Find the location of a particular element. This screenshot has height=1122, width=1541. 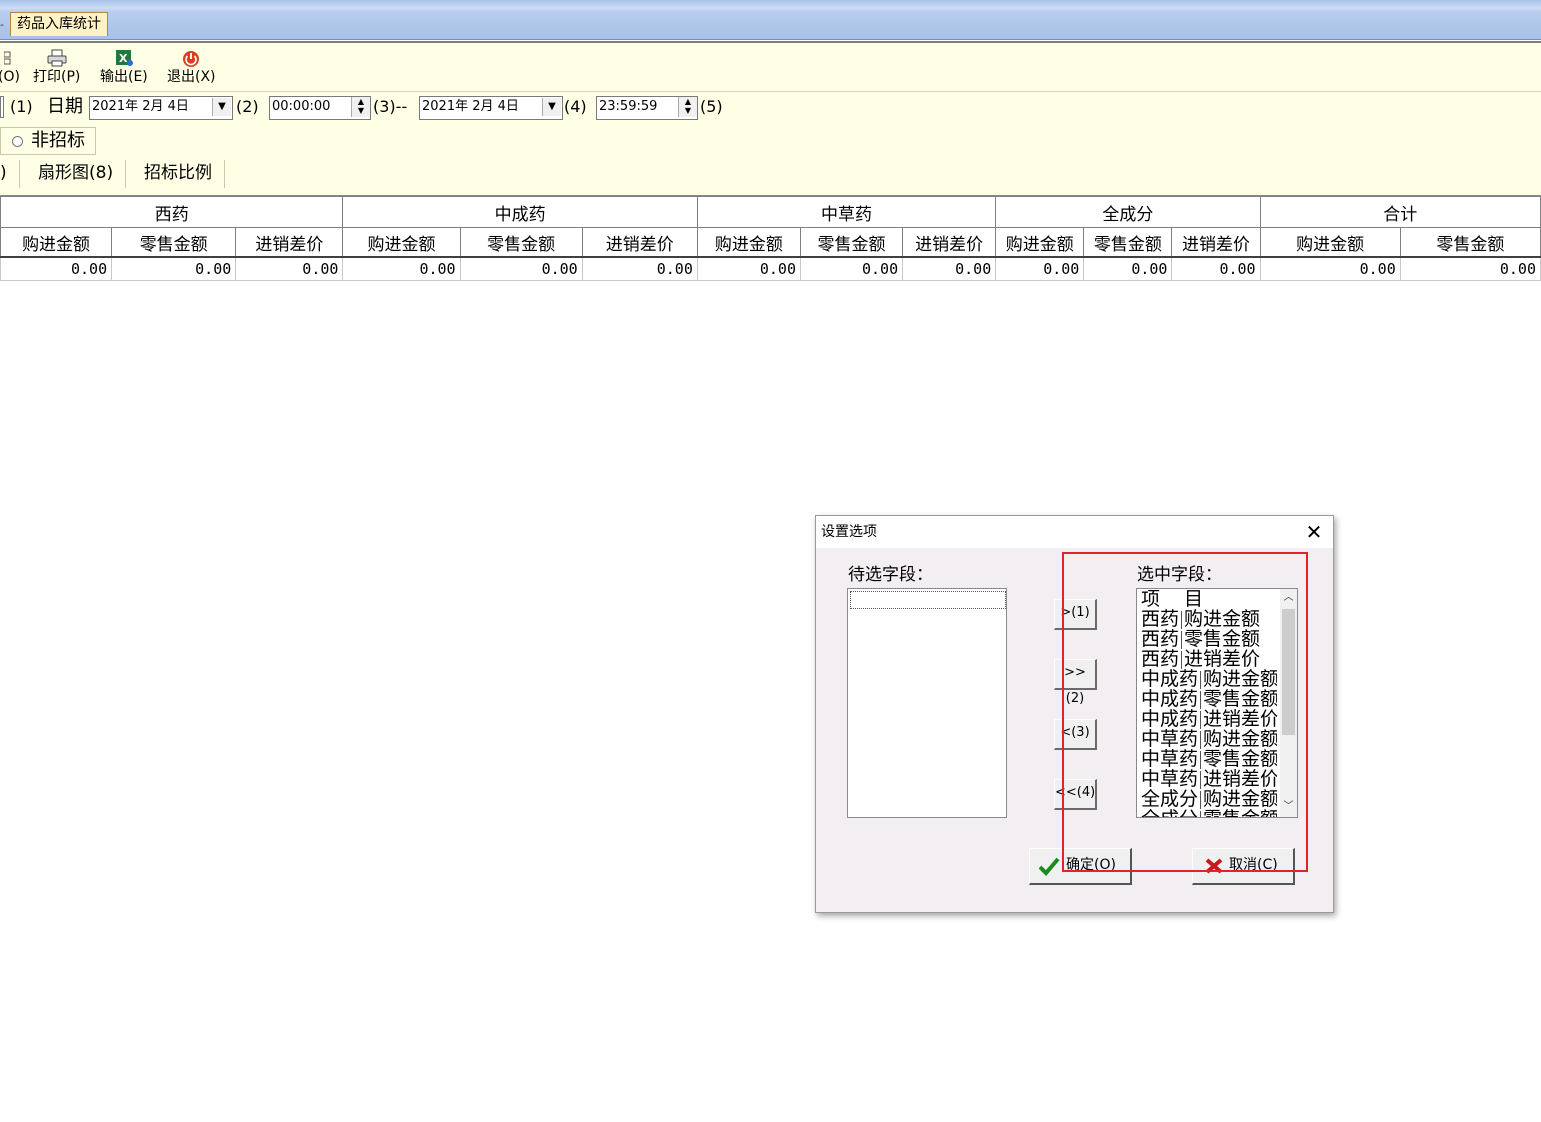

toolbar-print-label: 打印(P) is located at coordinates (57, 77).